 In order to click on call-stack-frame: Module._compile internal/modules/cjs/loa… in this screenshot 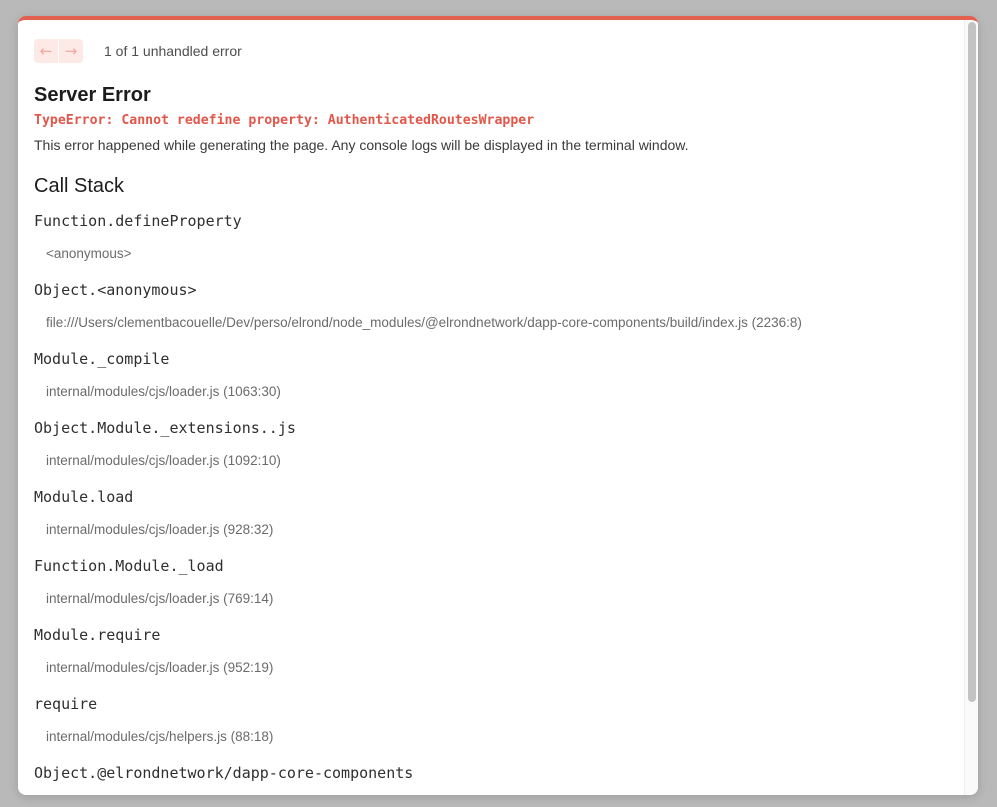, I will do `click(484, 380)`.